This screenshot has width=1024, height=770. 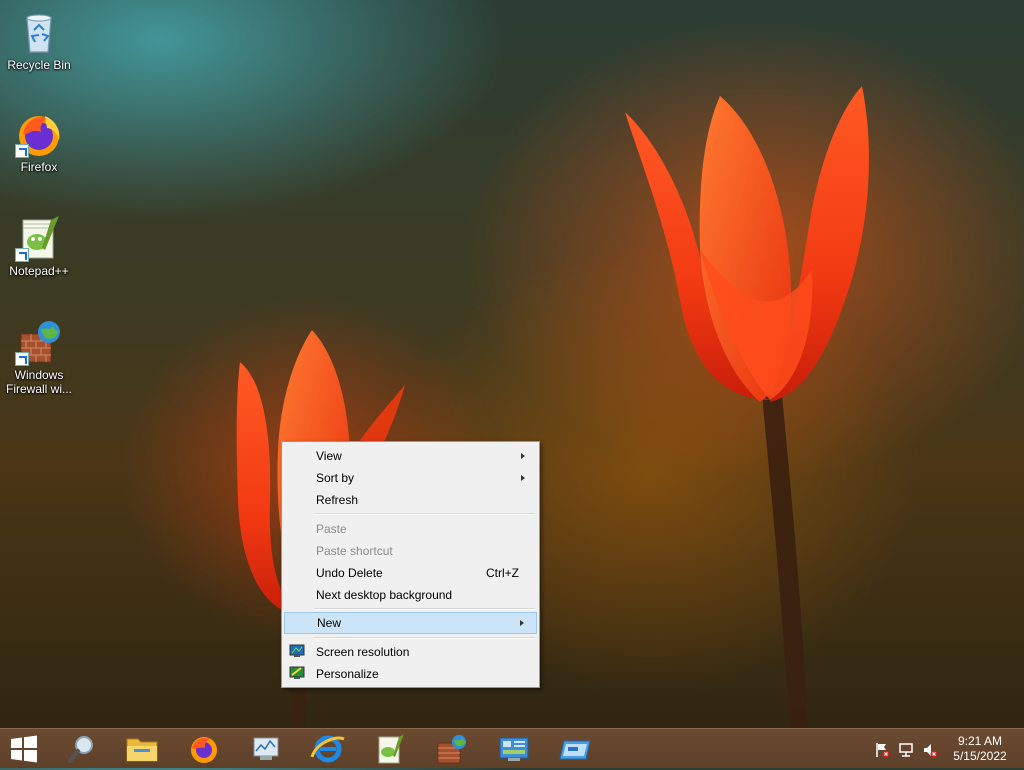 What do you see at coordinates (384, 595) in the screenshot?
I see `menu-item-label: Next desktop background` at bounding box center [384, 595].